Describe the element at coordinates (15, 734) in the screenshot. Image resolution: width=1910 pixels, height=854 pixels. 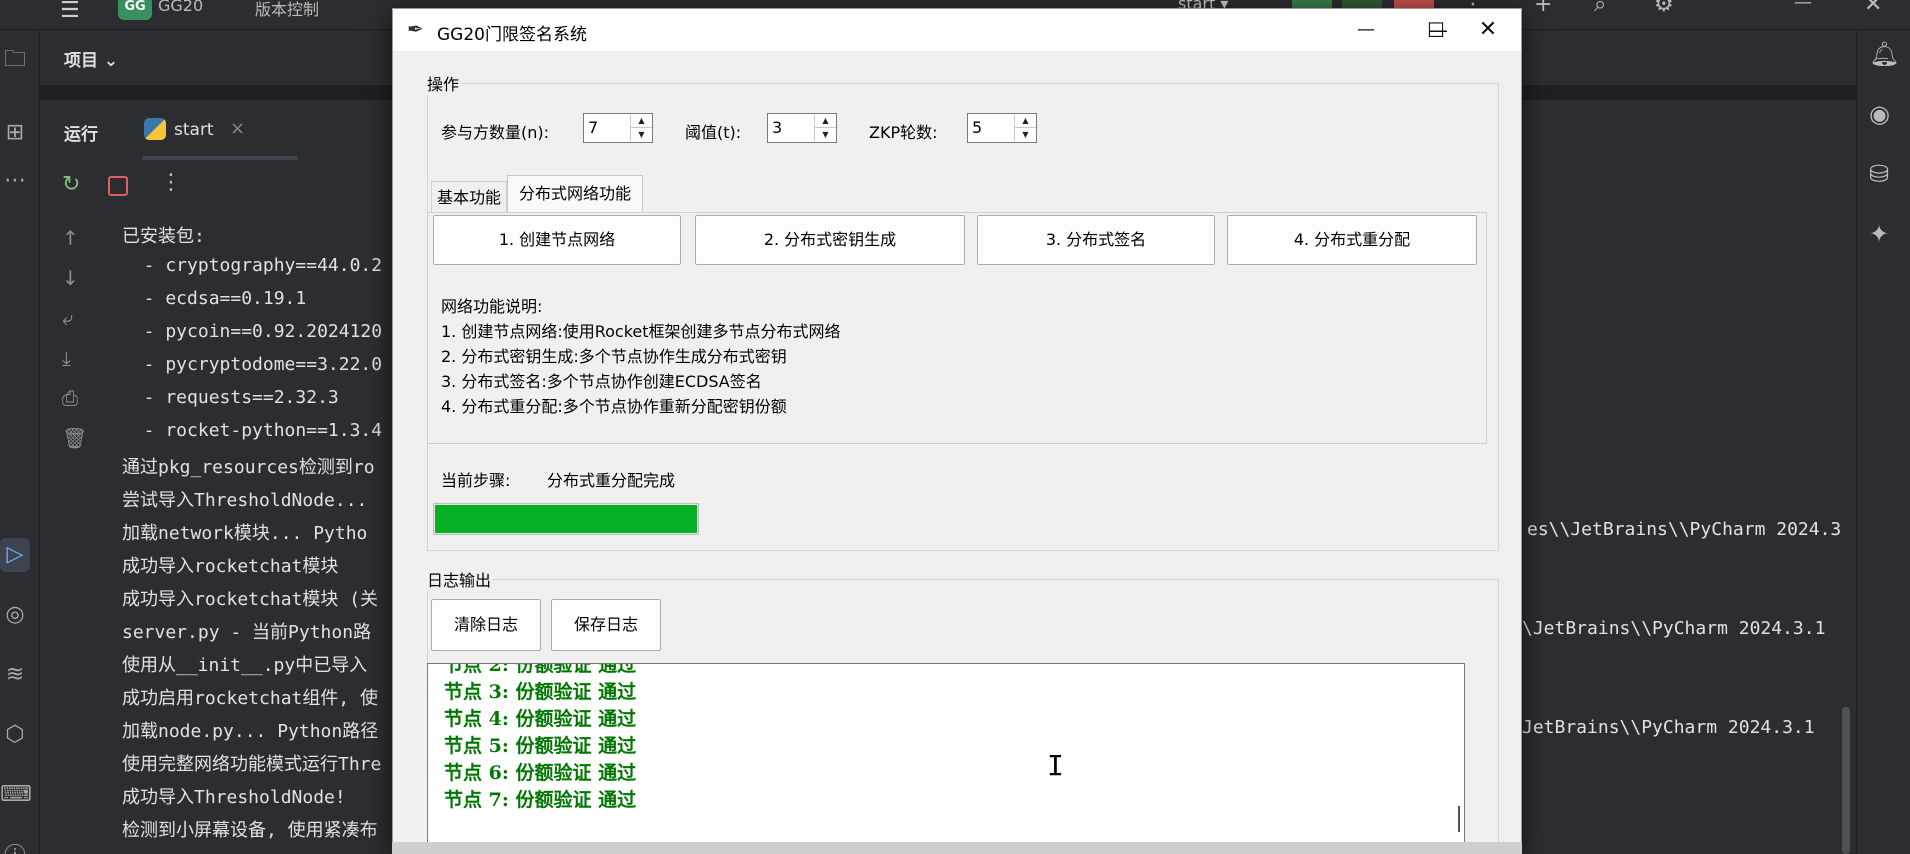
I see `services-icon: ⬡` at that location.